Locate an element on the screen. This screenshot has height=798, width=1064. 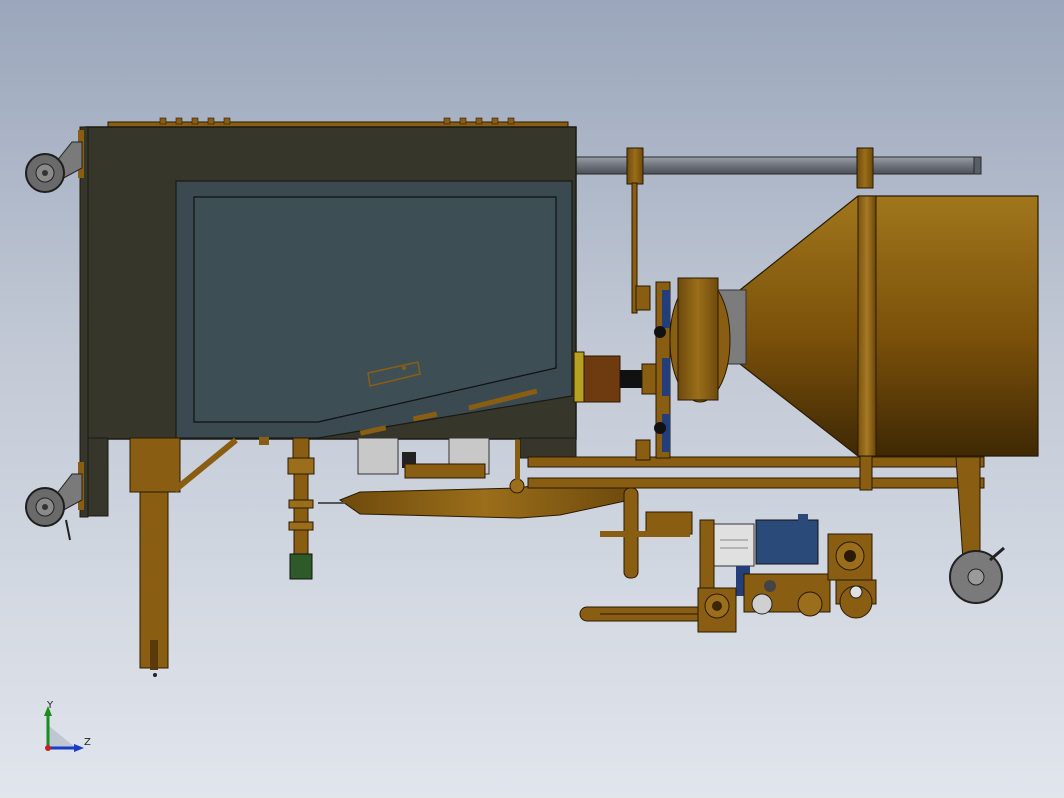
shaft-coupling is located at coordinates (615, 377).